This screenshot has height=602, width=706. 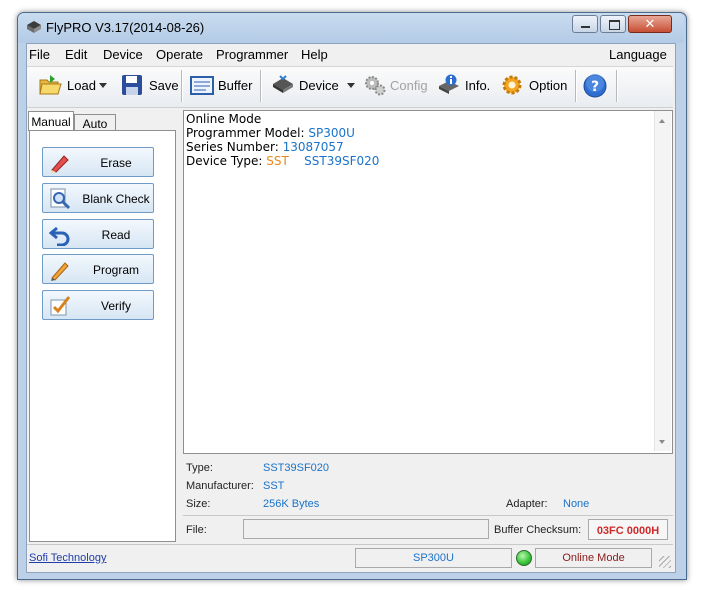 What do you see at coordinates (613, 24) in the screenshot?
I see `maximize-button` at bounding box center [613, 24].